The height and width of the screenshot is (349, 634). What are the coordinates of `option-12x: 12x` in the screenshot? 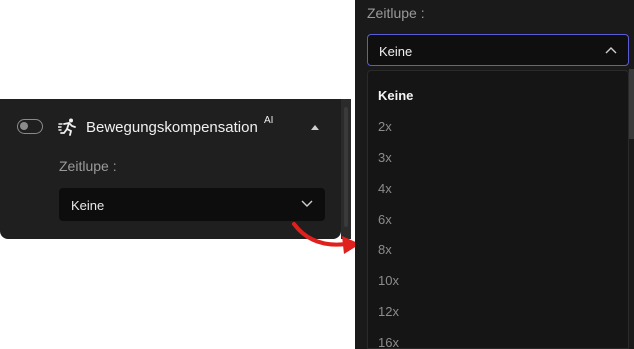 It's located at (388, 311).